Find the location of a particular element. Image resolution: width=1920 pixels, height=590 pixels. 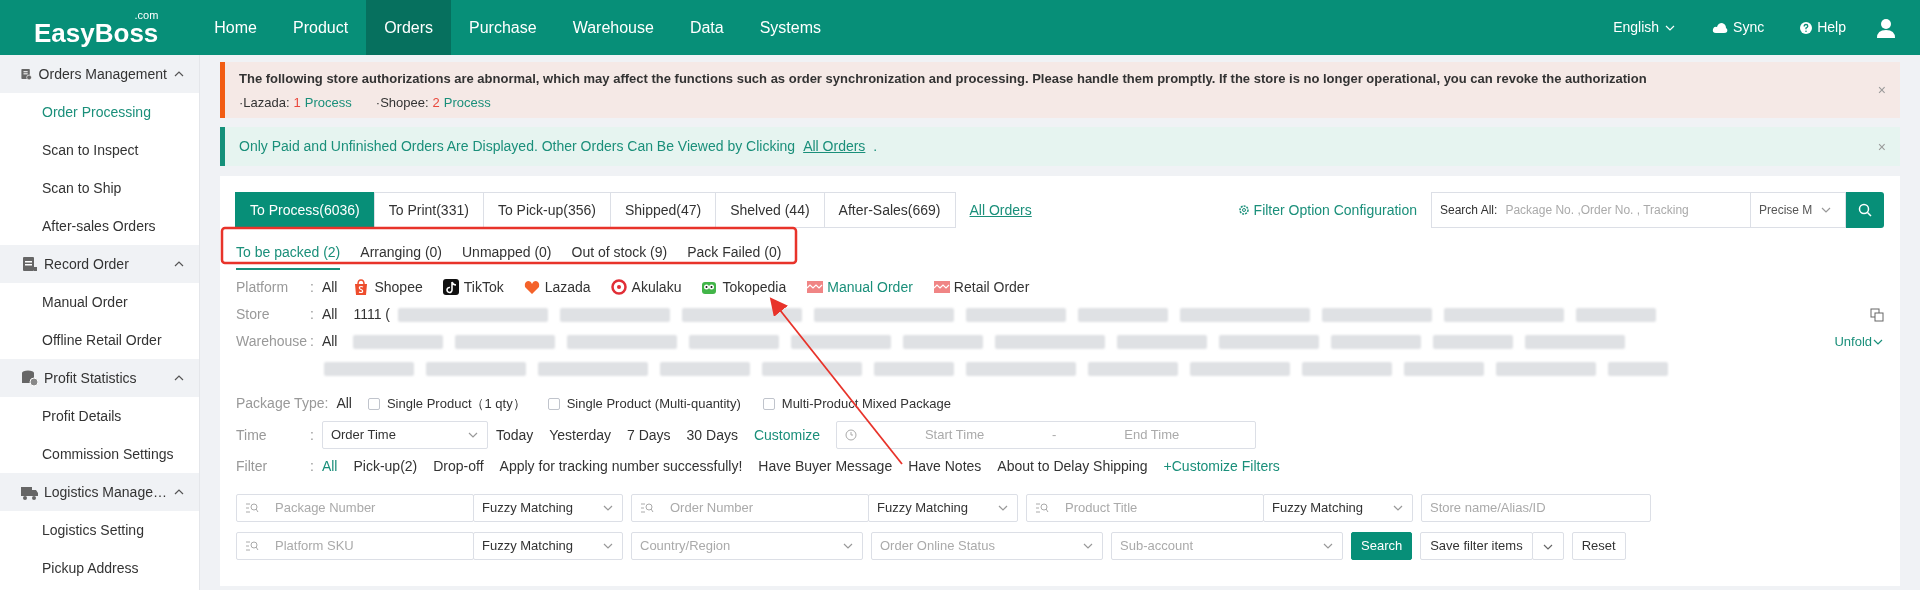

coins-icon is located at coordinates (29, 378).